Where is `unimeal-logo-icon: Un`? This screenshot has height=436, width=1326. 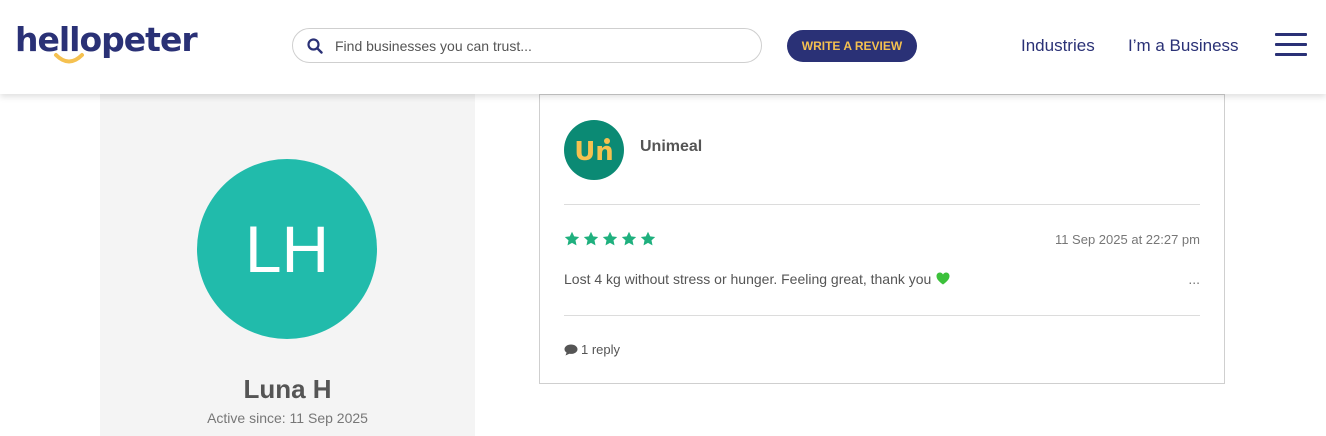
unimeal-logo-icon: Un is located at coordinates (594, 152).